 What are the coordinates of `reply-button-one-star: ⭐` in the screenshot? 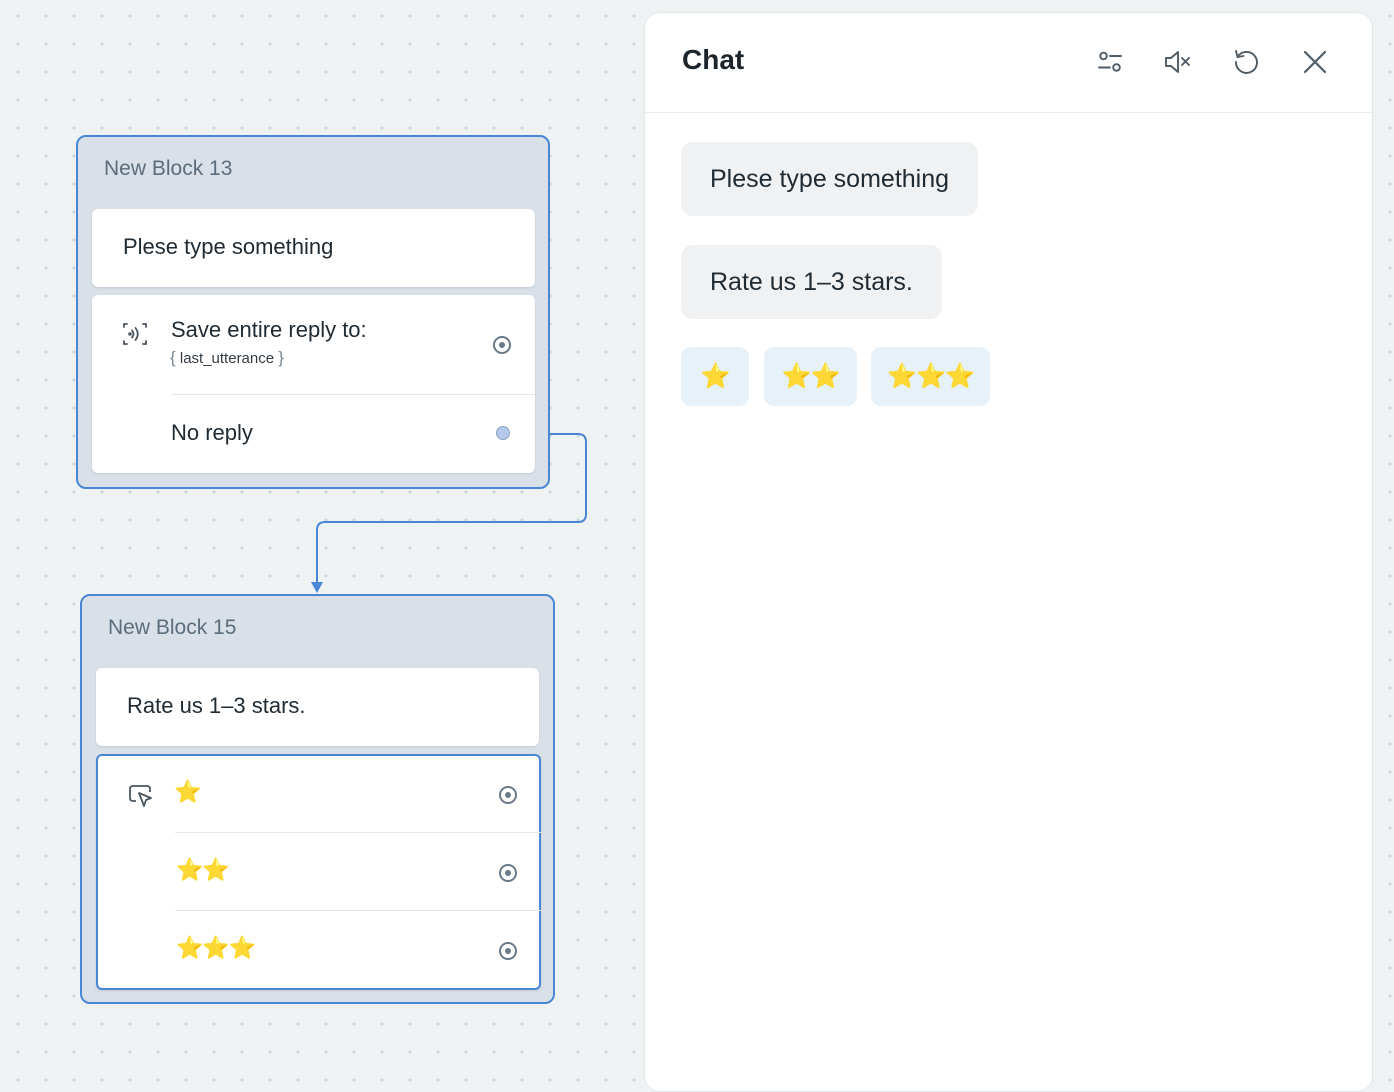 It's located at (715, 376).